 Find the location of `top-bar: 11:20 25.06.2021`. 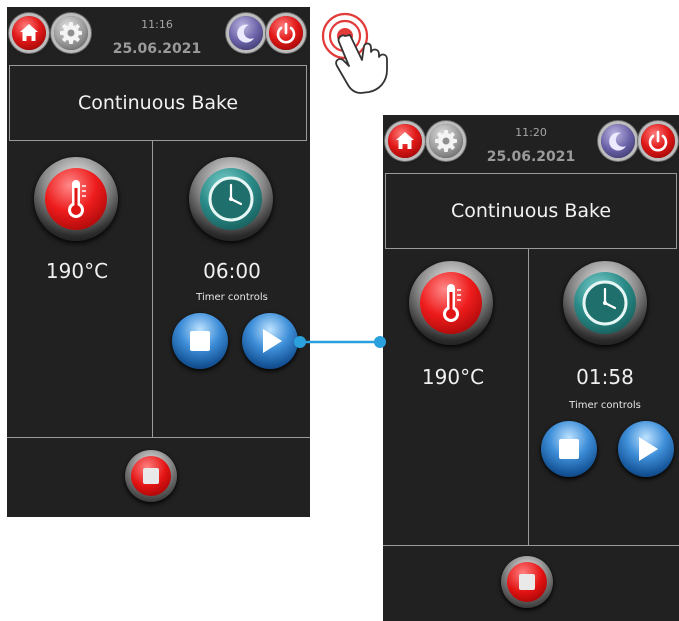

top-bar: 11:20 25.06.2021 is located at coordinates (531, 143).